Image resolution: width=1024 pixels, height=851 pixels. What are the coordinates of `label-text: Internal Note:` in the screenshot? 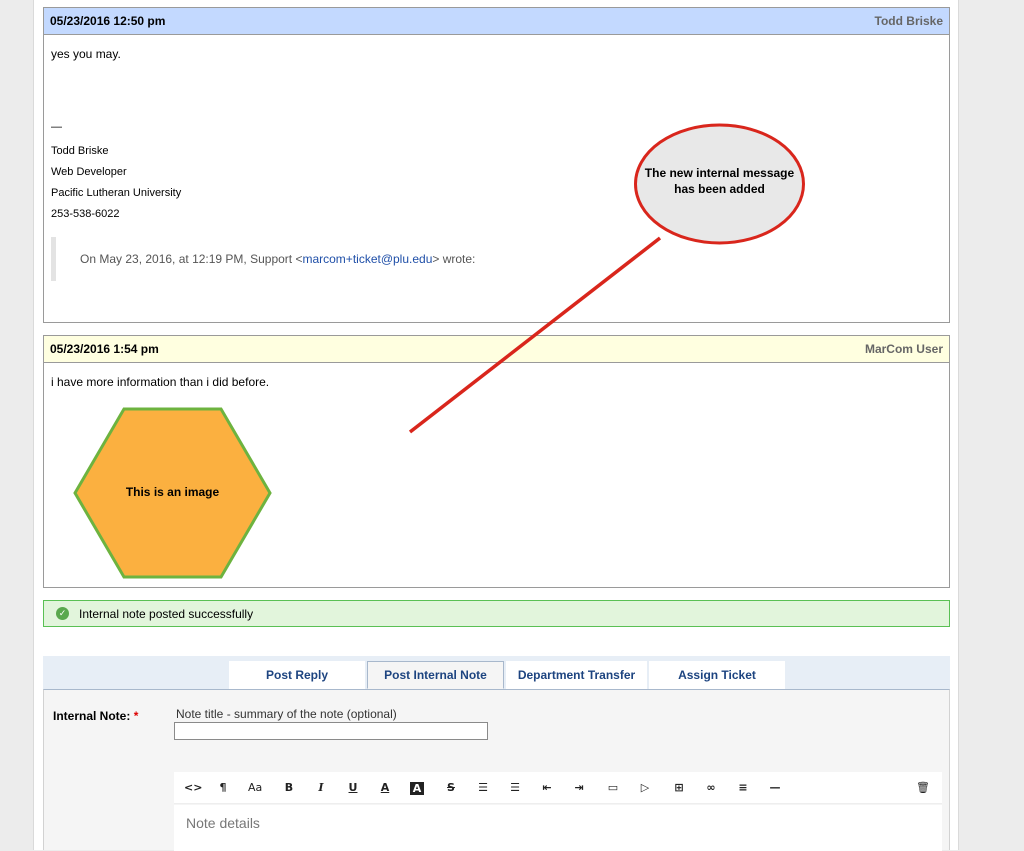 It's located at (92, 716).